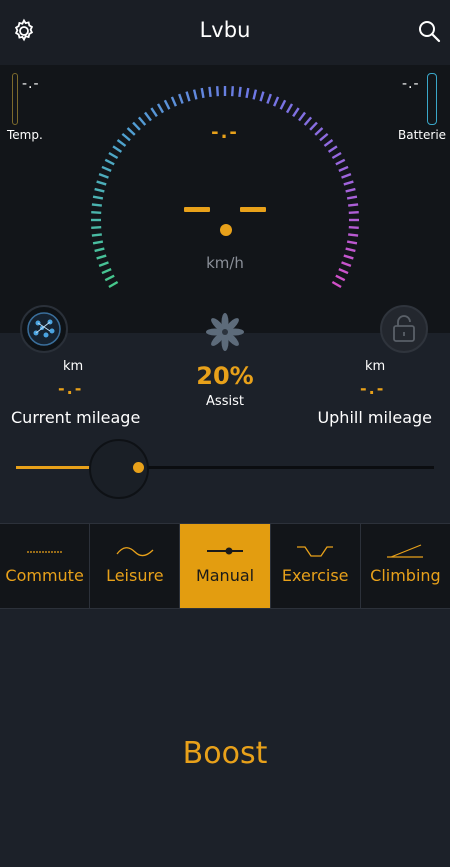 This screenshot has height=867, width=450. What do you see at coordinates (225, 753) in the screenshot?
I see `boost-button: Boost` at bounding box center [225, 753].